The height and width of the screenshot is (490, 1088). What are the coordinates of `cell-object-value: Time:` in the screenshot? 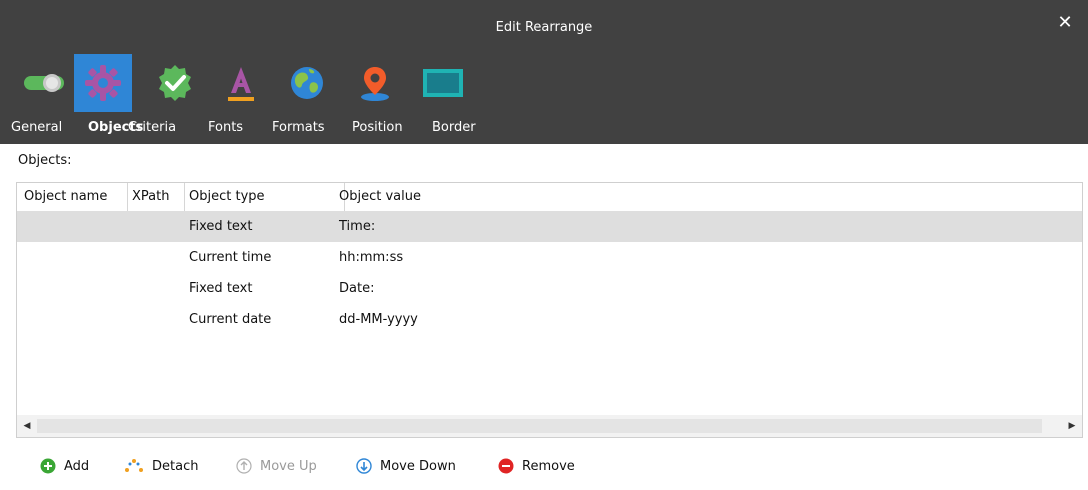 It's located at (357, 226).